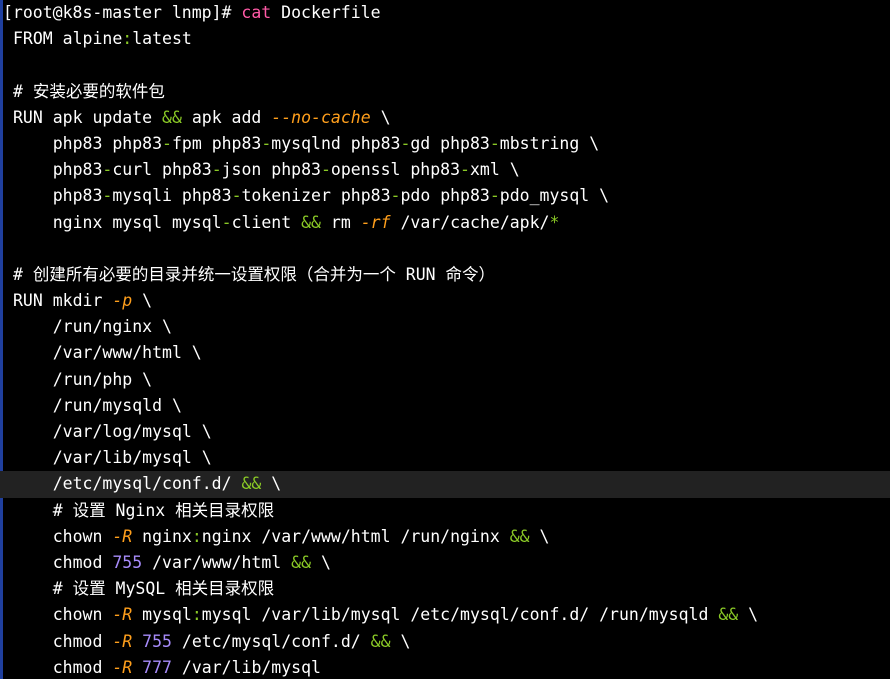  What do you see at coordinates (445, 642) in the screenshot?
I see `terminal-line: chmod -R 755 /etc/mysql/conf.d/ && \` at bounding box center [445, 642].